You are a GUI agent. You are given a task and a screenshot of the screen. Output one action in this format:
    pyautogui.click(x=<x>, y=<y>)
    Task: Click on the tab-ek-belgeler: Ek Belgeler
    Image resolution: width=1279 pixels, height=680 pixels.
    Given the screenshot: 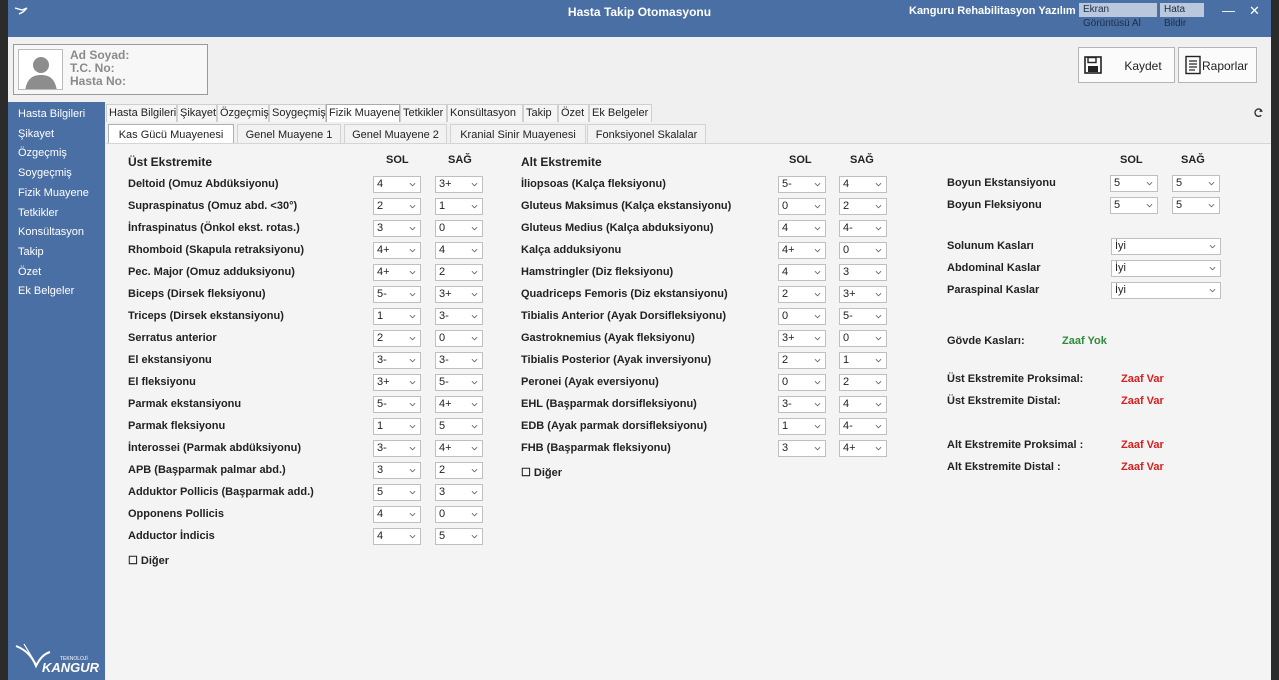 What is the action you would take?
    pyautogui.click(x=620, y=113)
    